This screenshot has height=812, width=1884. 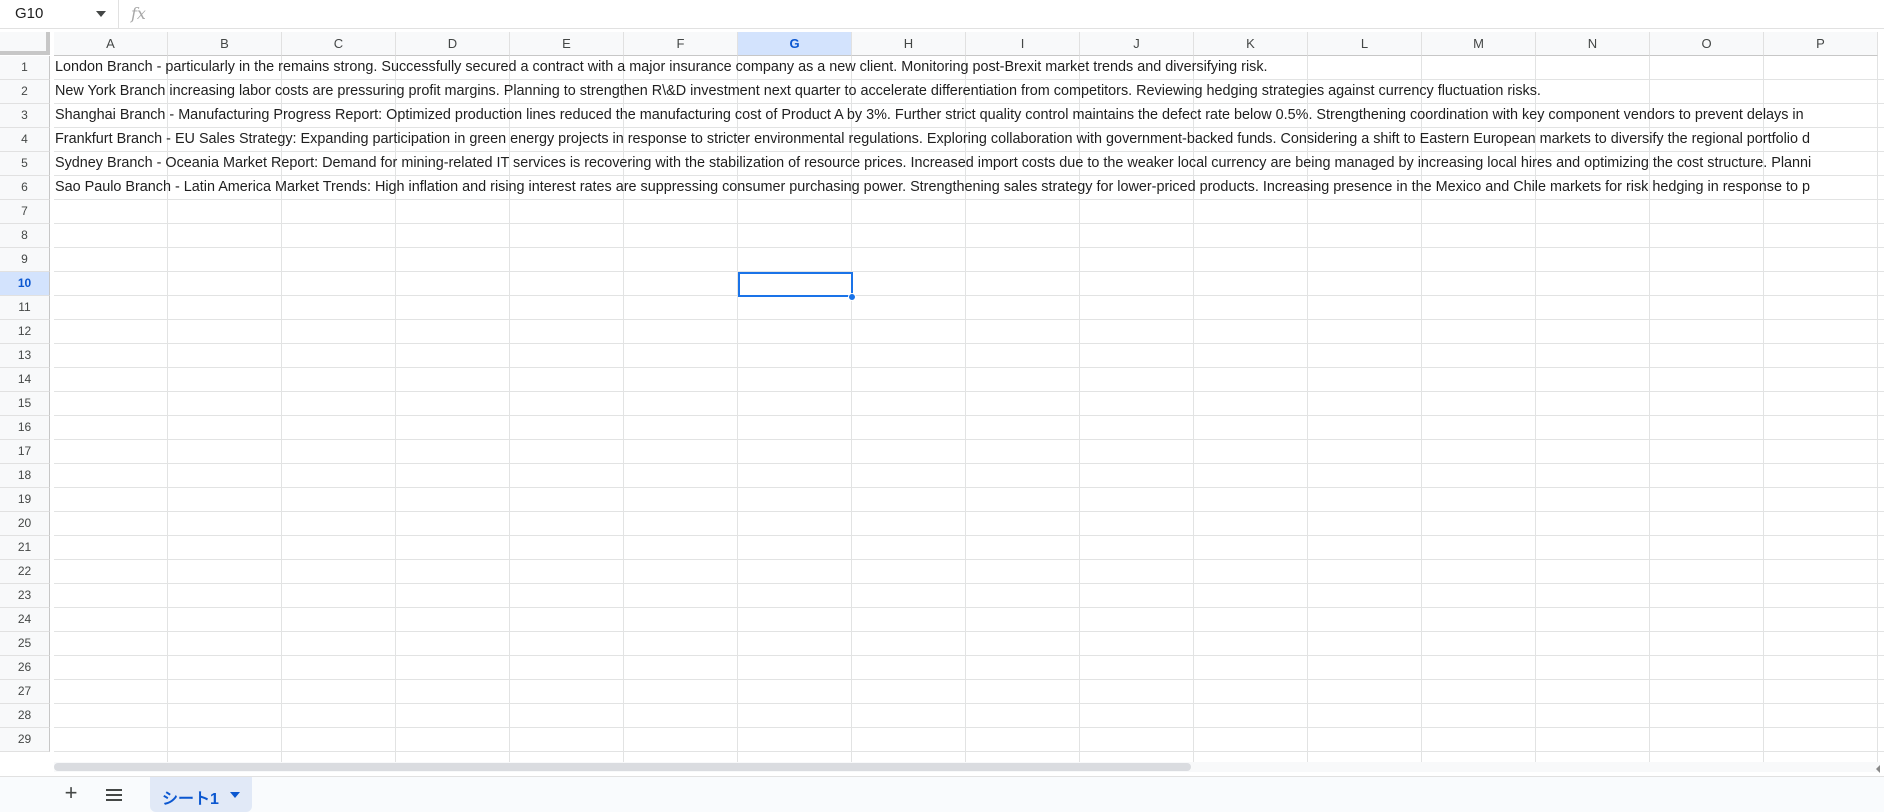 I want to click on row-header-19: 19, so click(x=25, y=500).